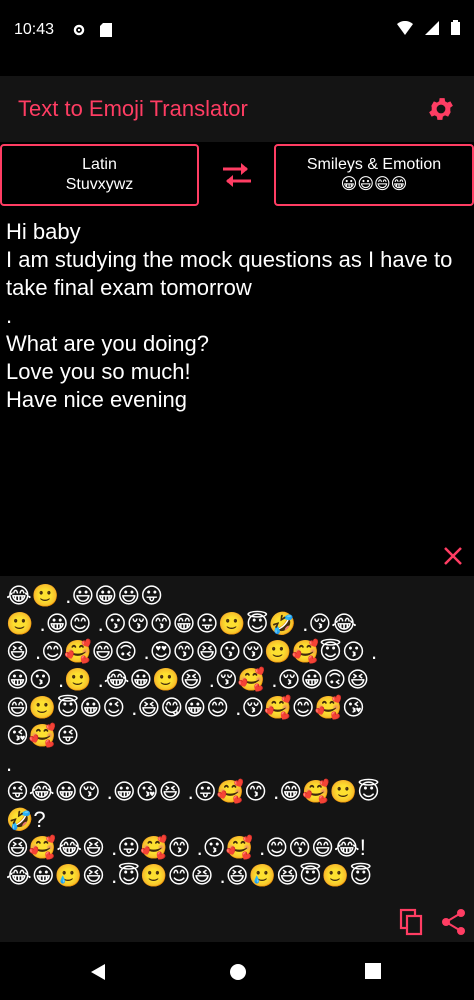 This screenshot has width=474, height=1000. Describe the element at coordinates (412, 922) in the screenshot. I see `copy-icon` at that location.